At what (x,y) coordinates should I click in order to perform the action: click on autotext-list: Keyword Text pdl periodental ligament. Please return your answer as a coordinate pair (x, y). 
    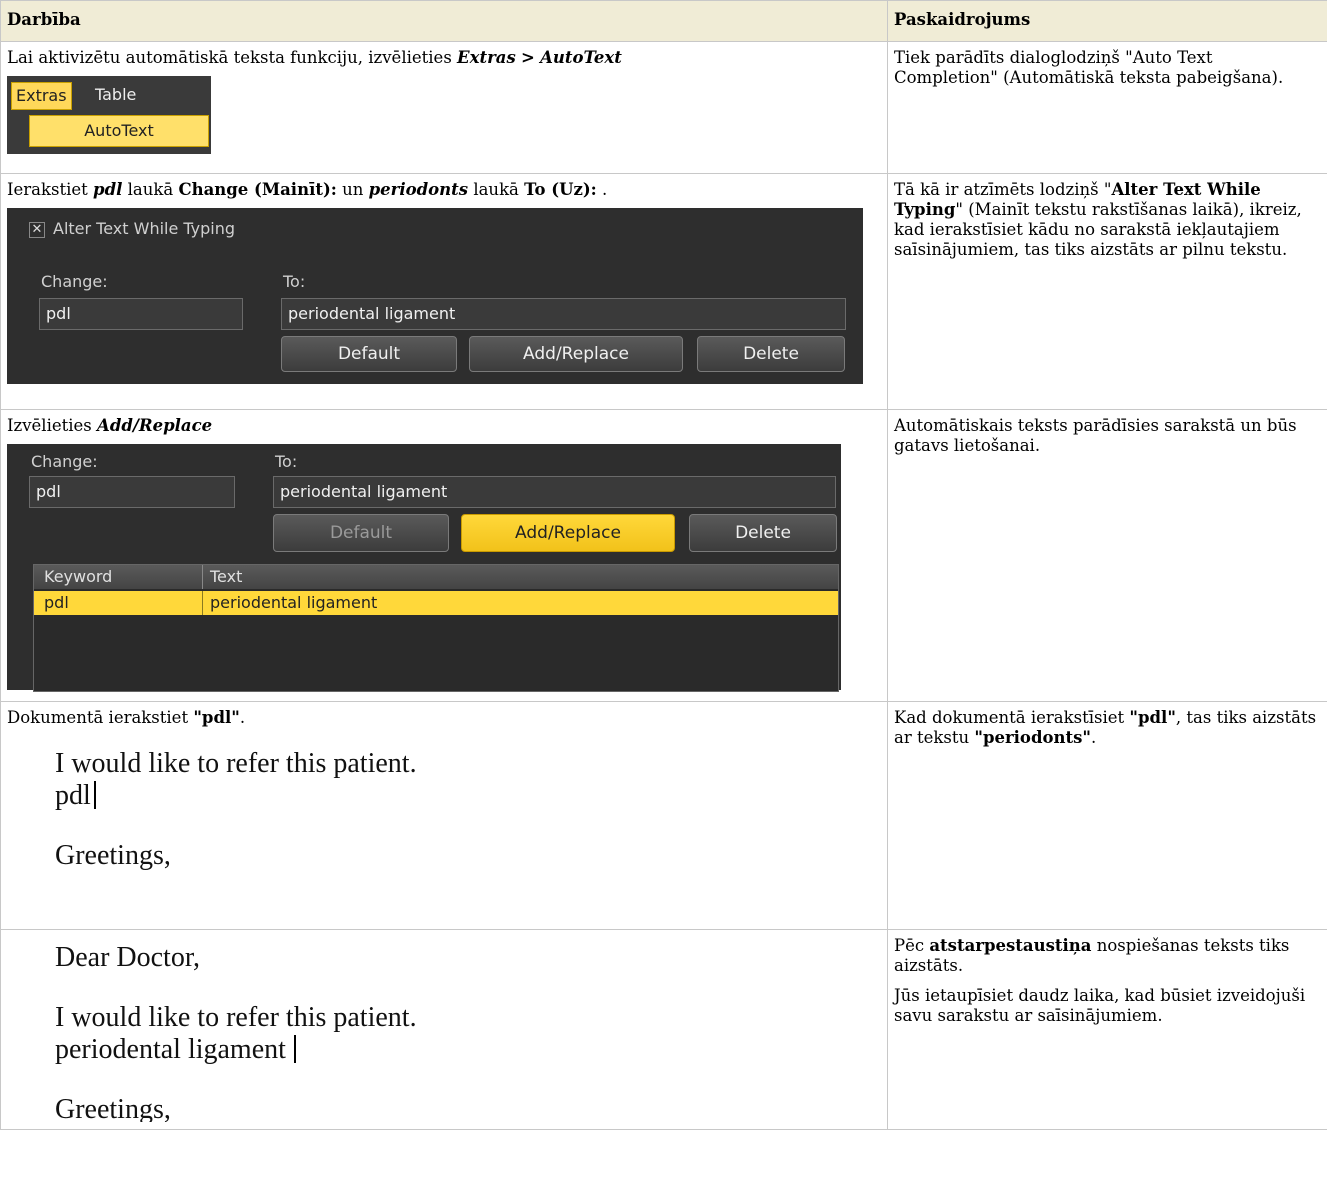
    Looking at the image, I should click on (436, 628).